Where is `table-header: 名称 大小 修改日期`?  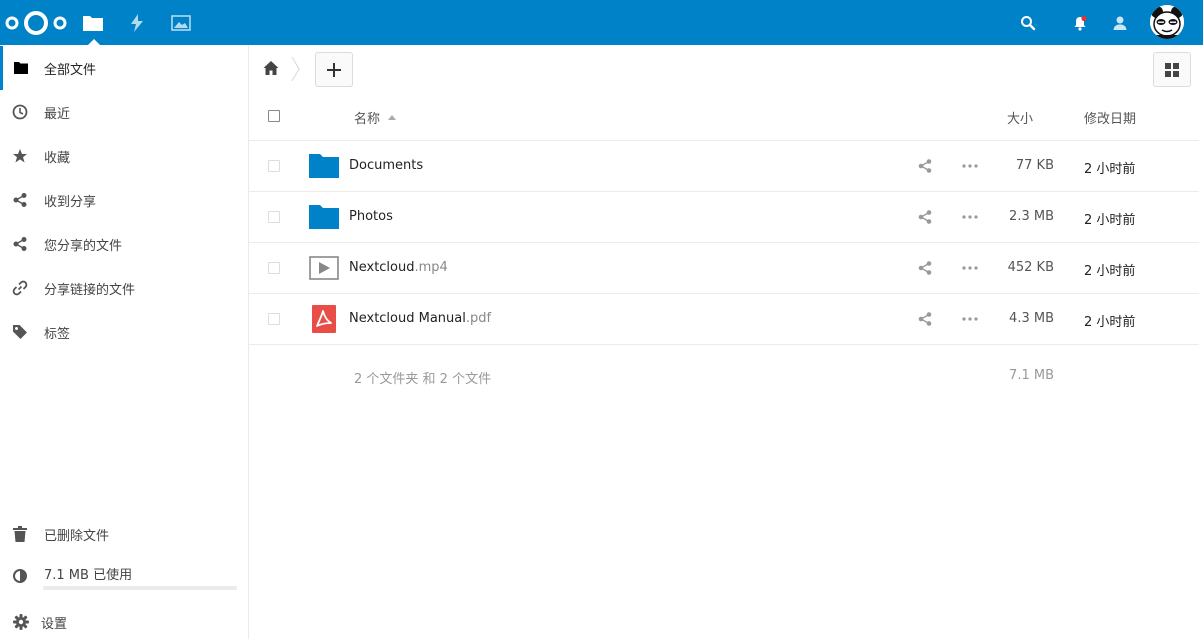
table-header: 名称 大小 修改日期 is located at coordinates (724, 118).